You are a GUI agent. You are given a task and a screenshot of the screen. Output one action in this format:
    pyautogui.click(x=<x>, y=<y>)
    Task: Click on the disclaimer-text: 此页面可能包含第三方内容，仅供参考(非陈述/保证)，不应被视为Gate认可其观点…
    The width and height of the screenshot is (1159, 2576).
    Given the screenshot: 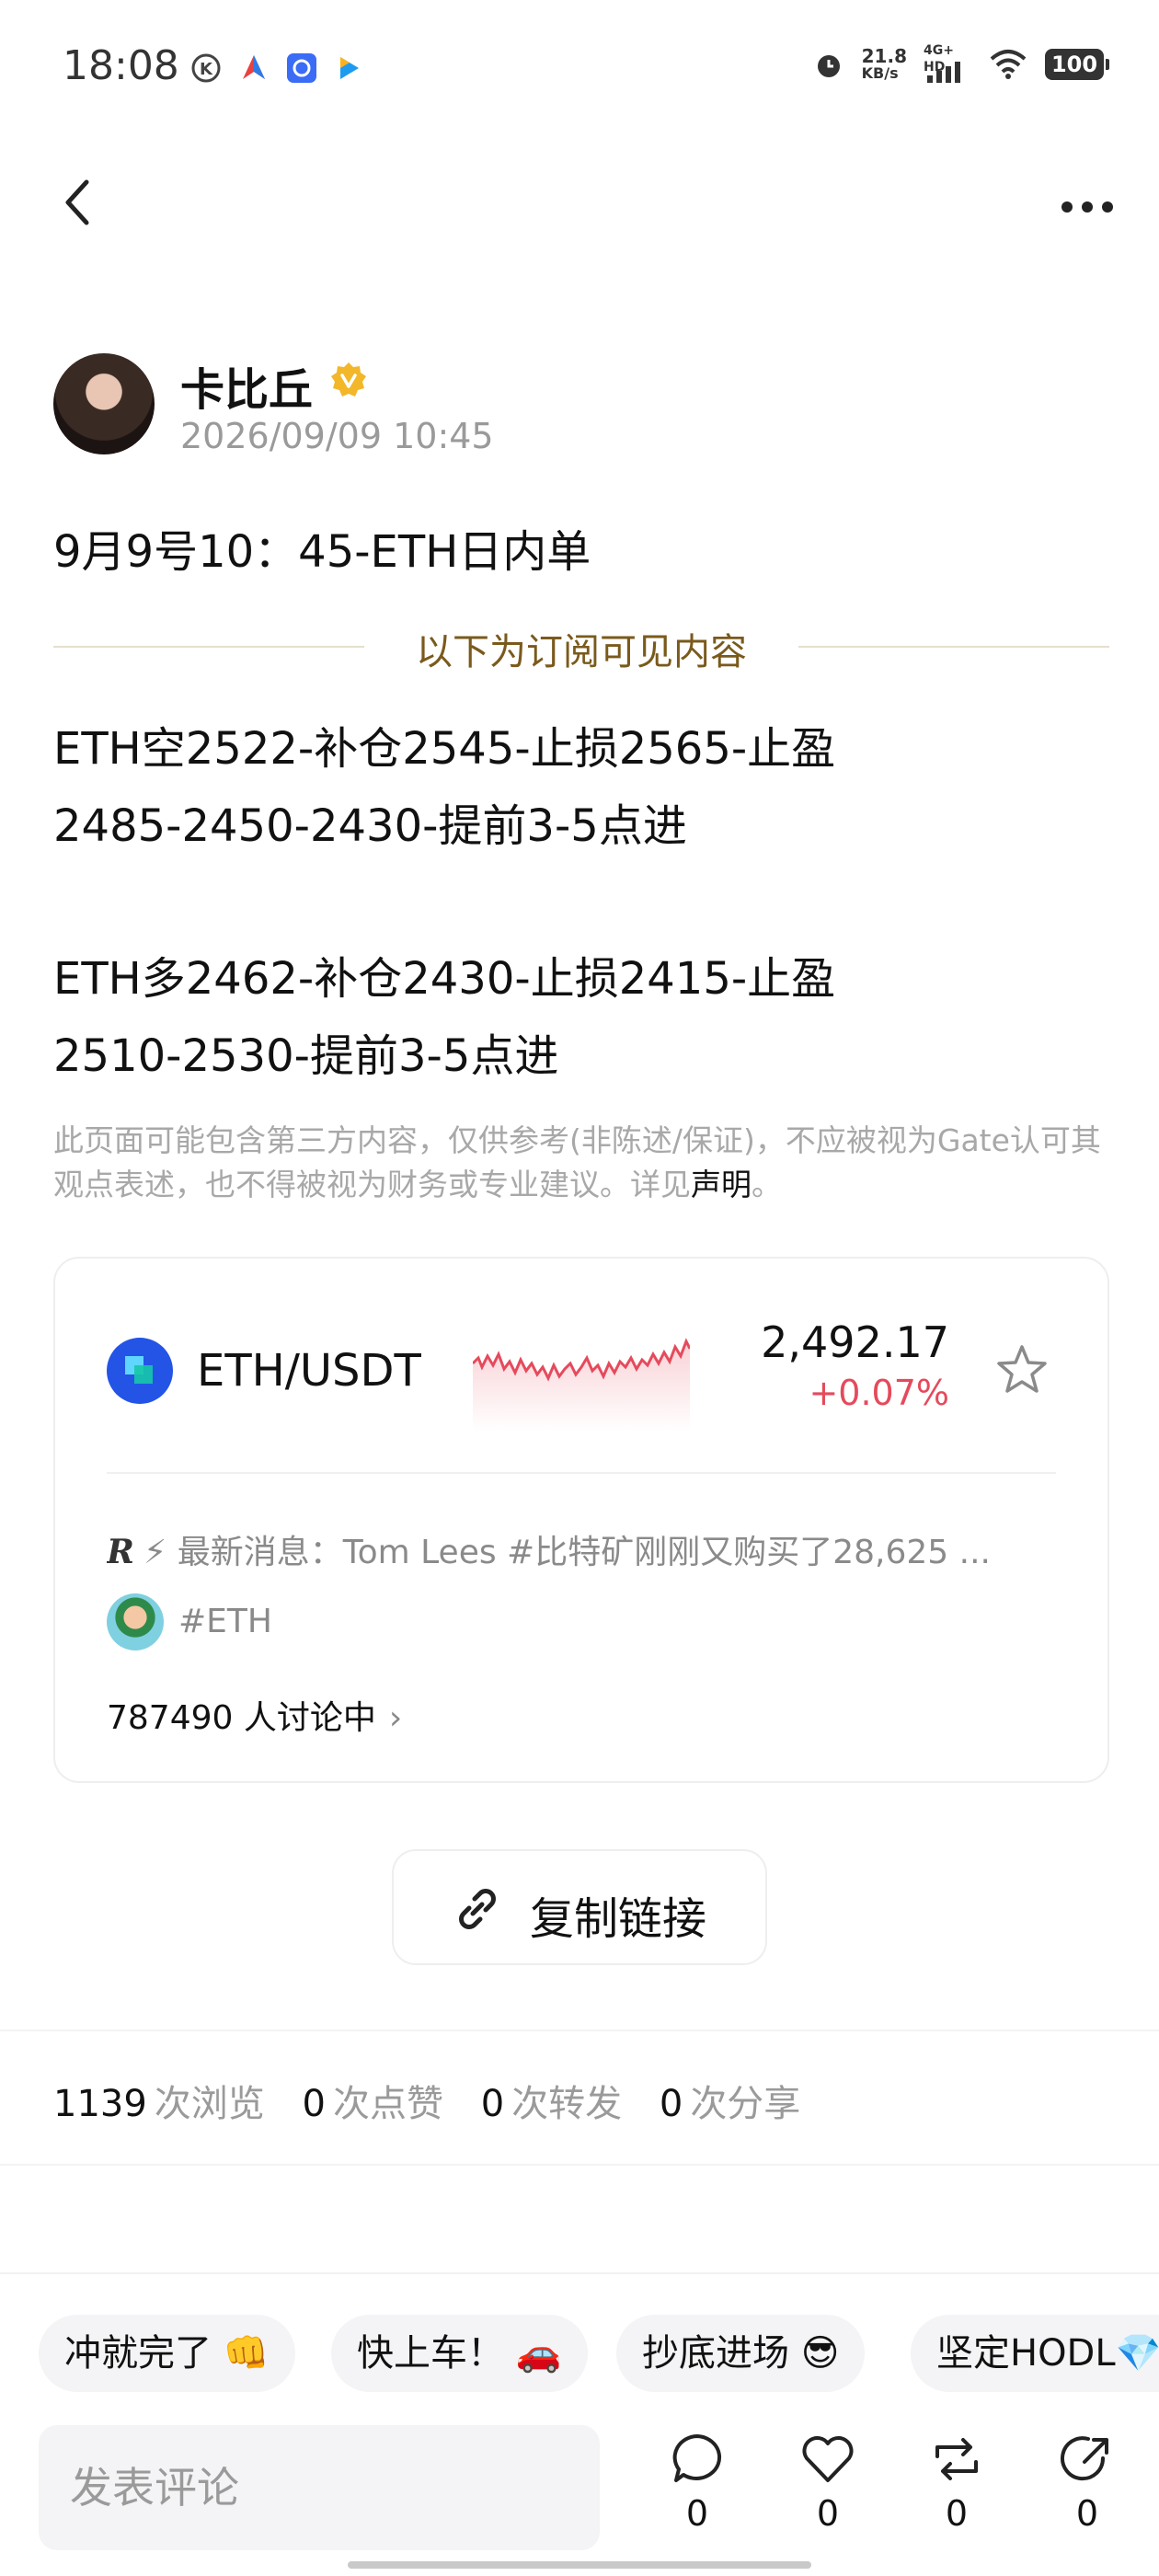 What is the action you would take?
    pyautogui.click(x=577, y=1162)
    